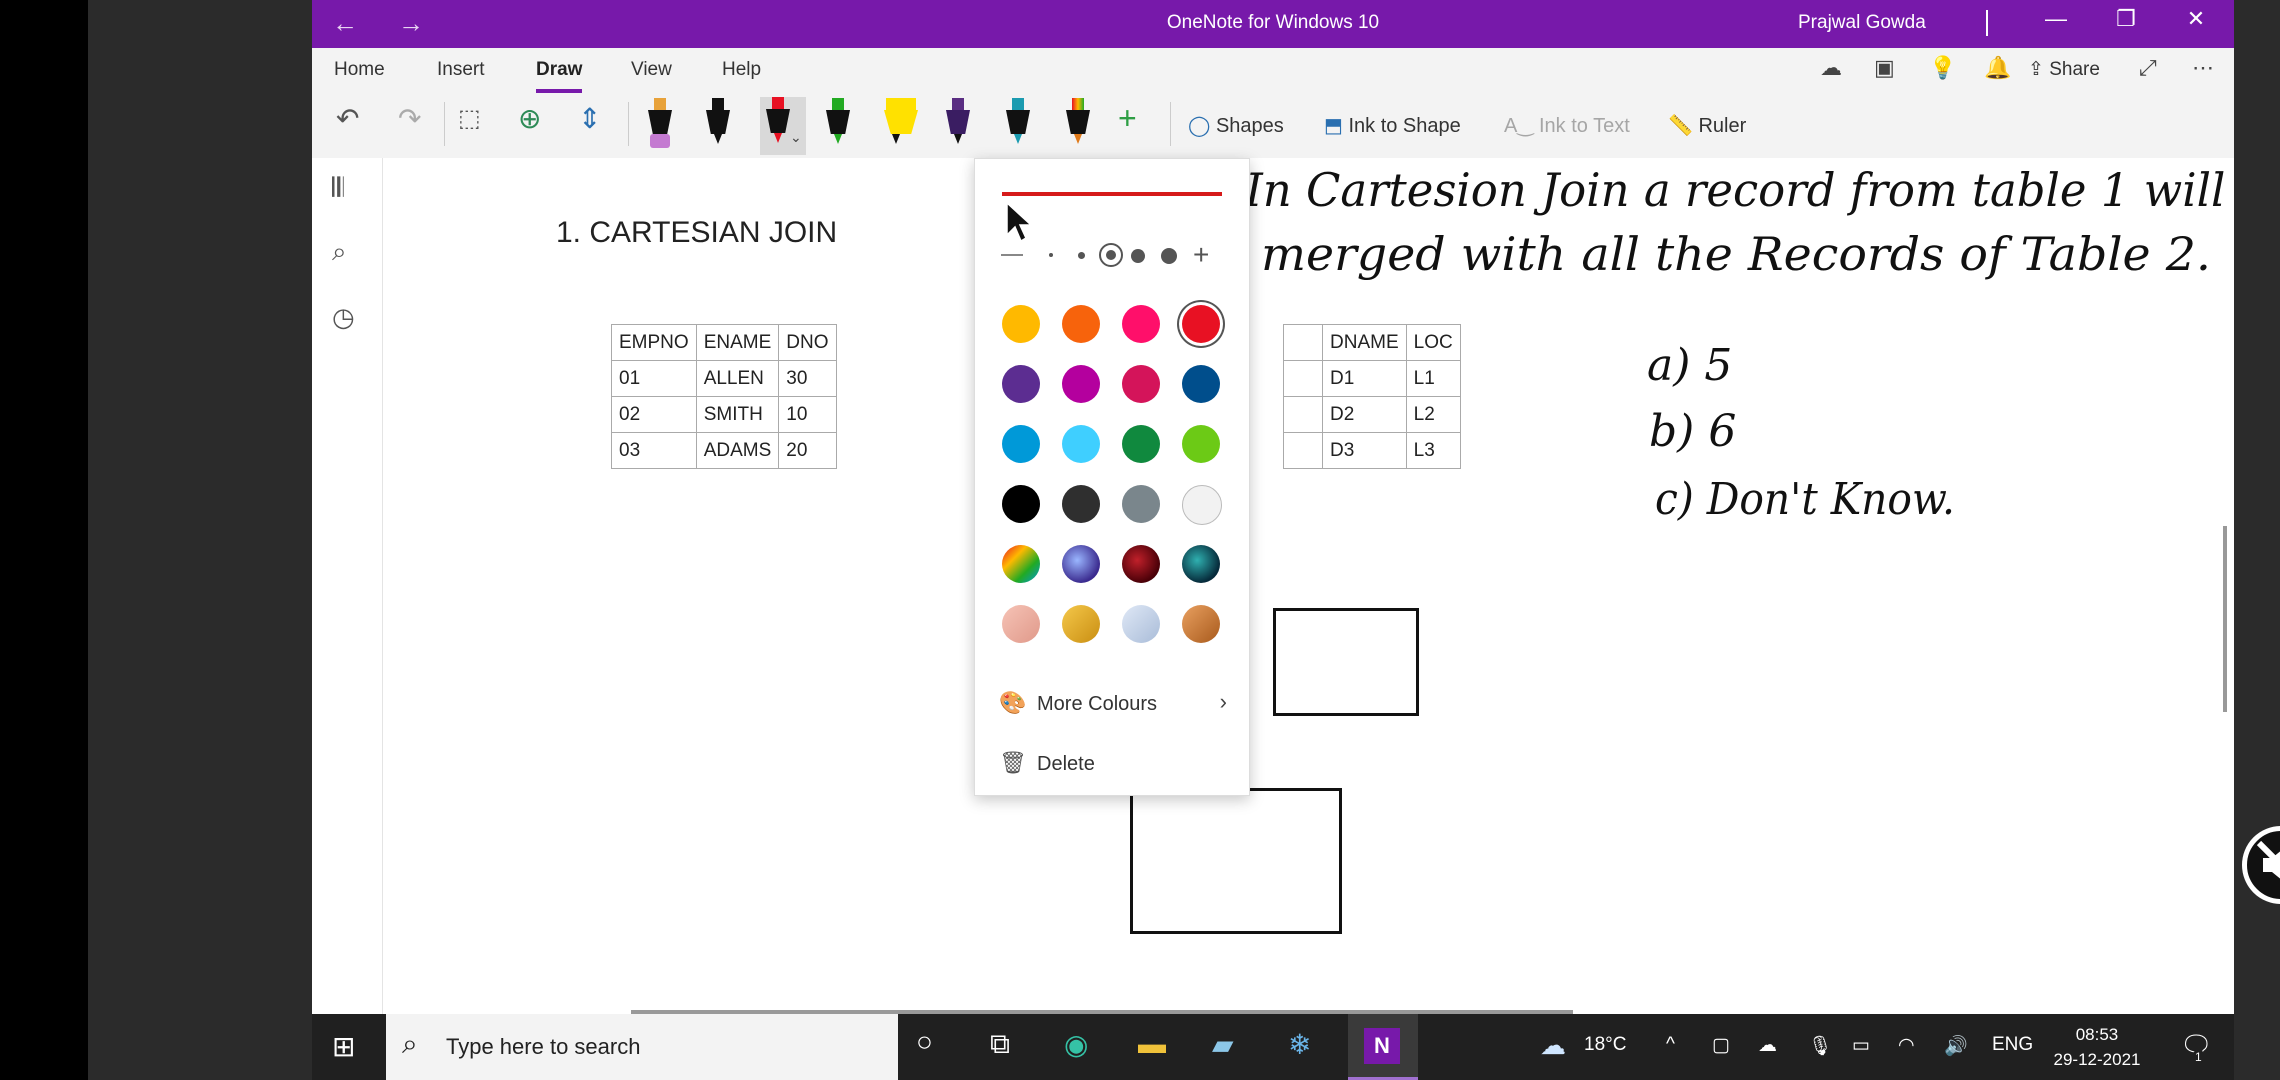 This screenshot has height=1080, width=2280. I want to click on add-size-icon: +, so click(1201, 255).